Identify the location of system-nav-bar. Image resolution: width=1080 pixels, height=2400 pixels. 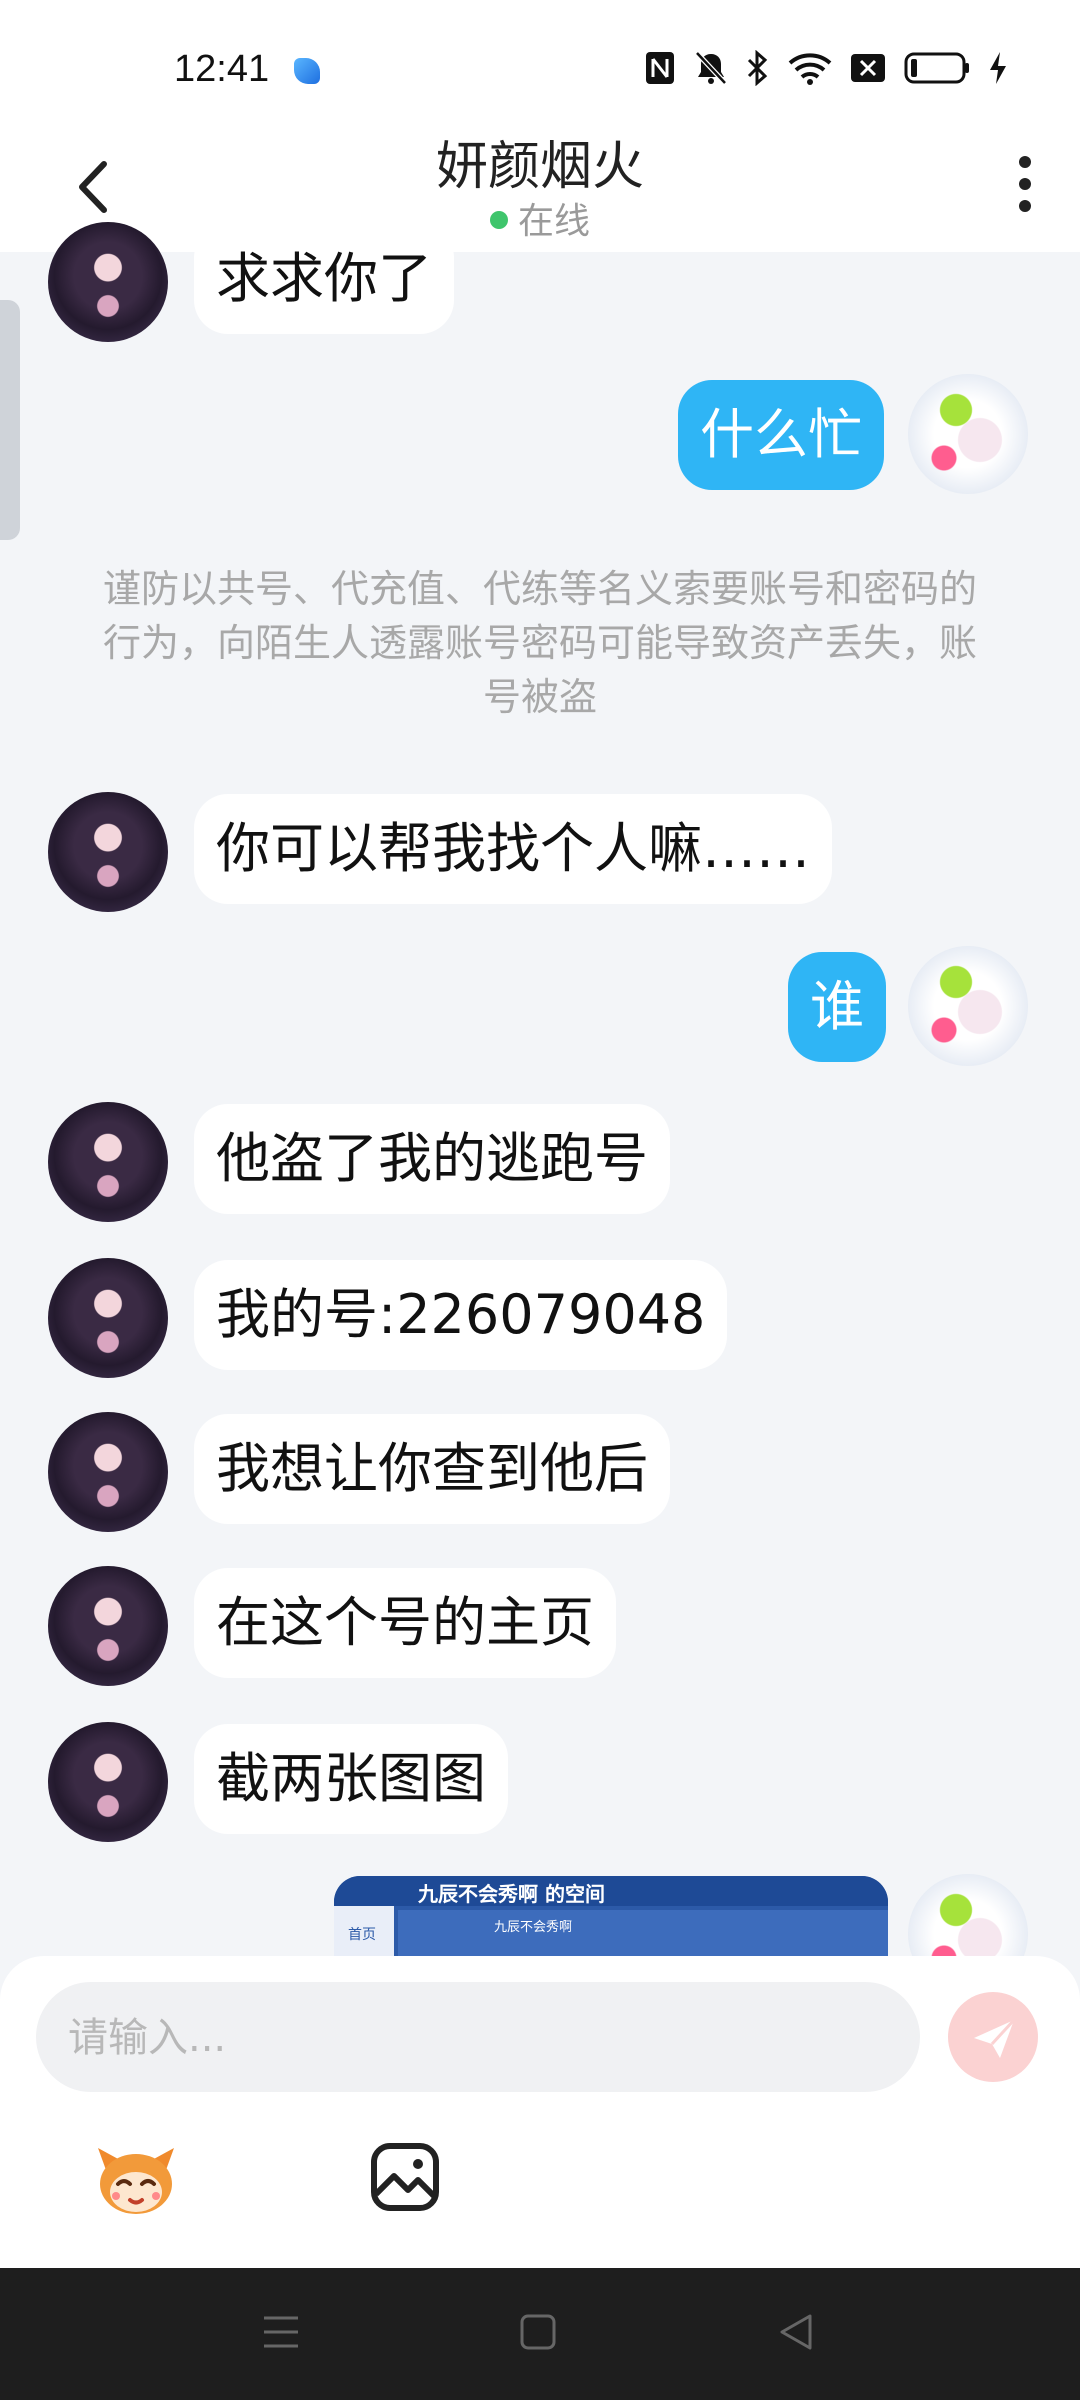
(540, 2334).